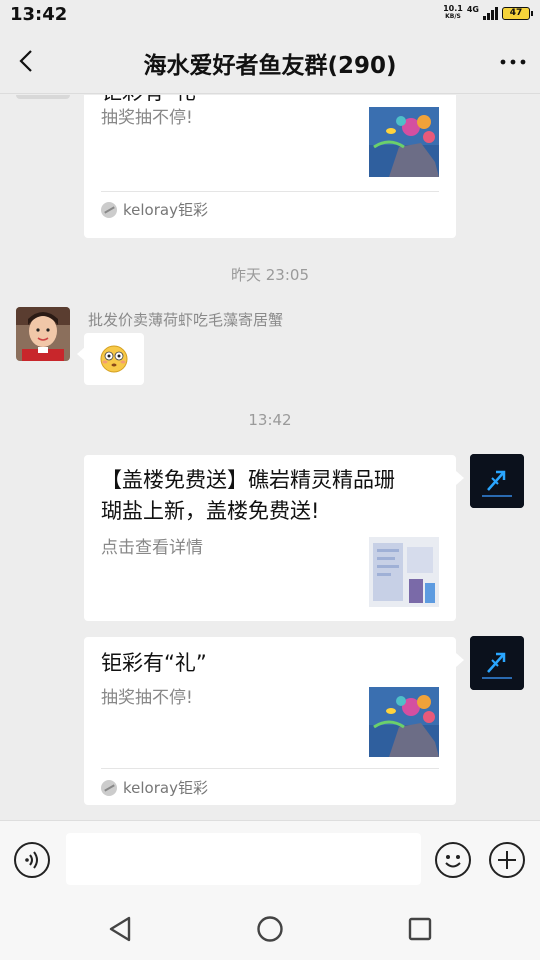 Image resolution: width=540 pixels, height=960 pixels. Describe the element at coordinates (270, 420) in the screenshot. I see `timestamp: 13:42` at that location.